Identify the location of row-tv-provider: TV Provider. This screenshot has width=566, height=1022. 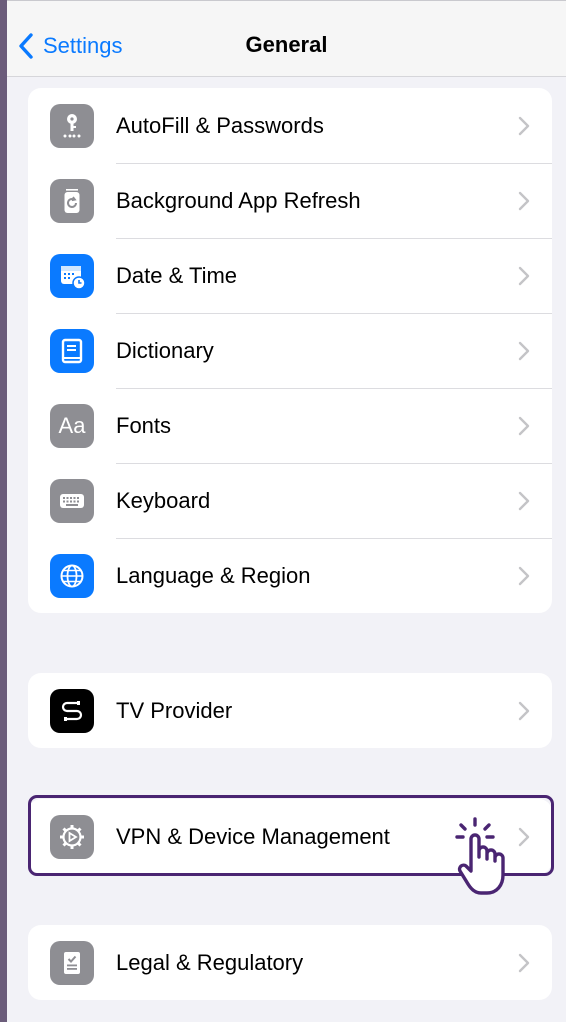
(290, 710).